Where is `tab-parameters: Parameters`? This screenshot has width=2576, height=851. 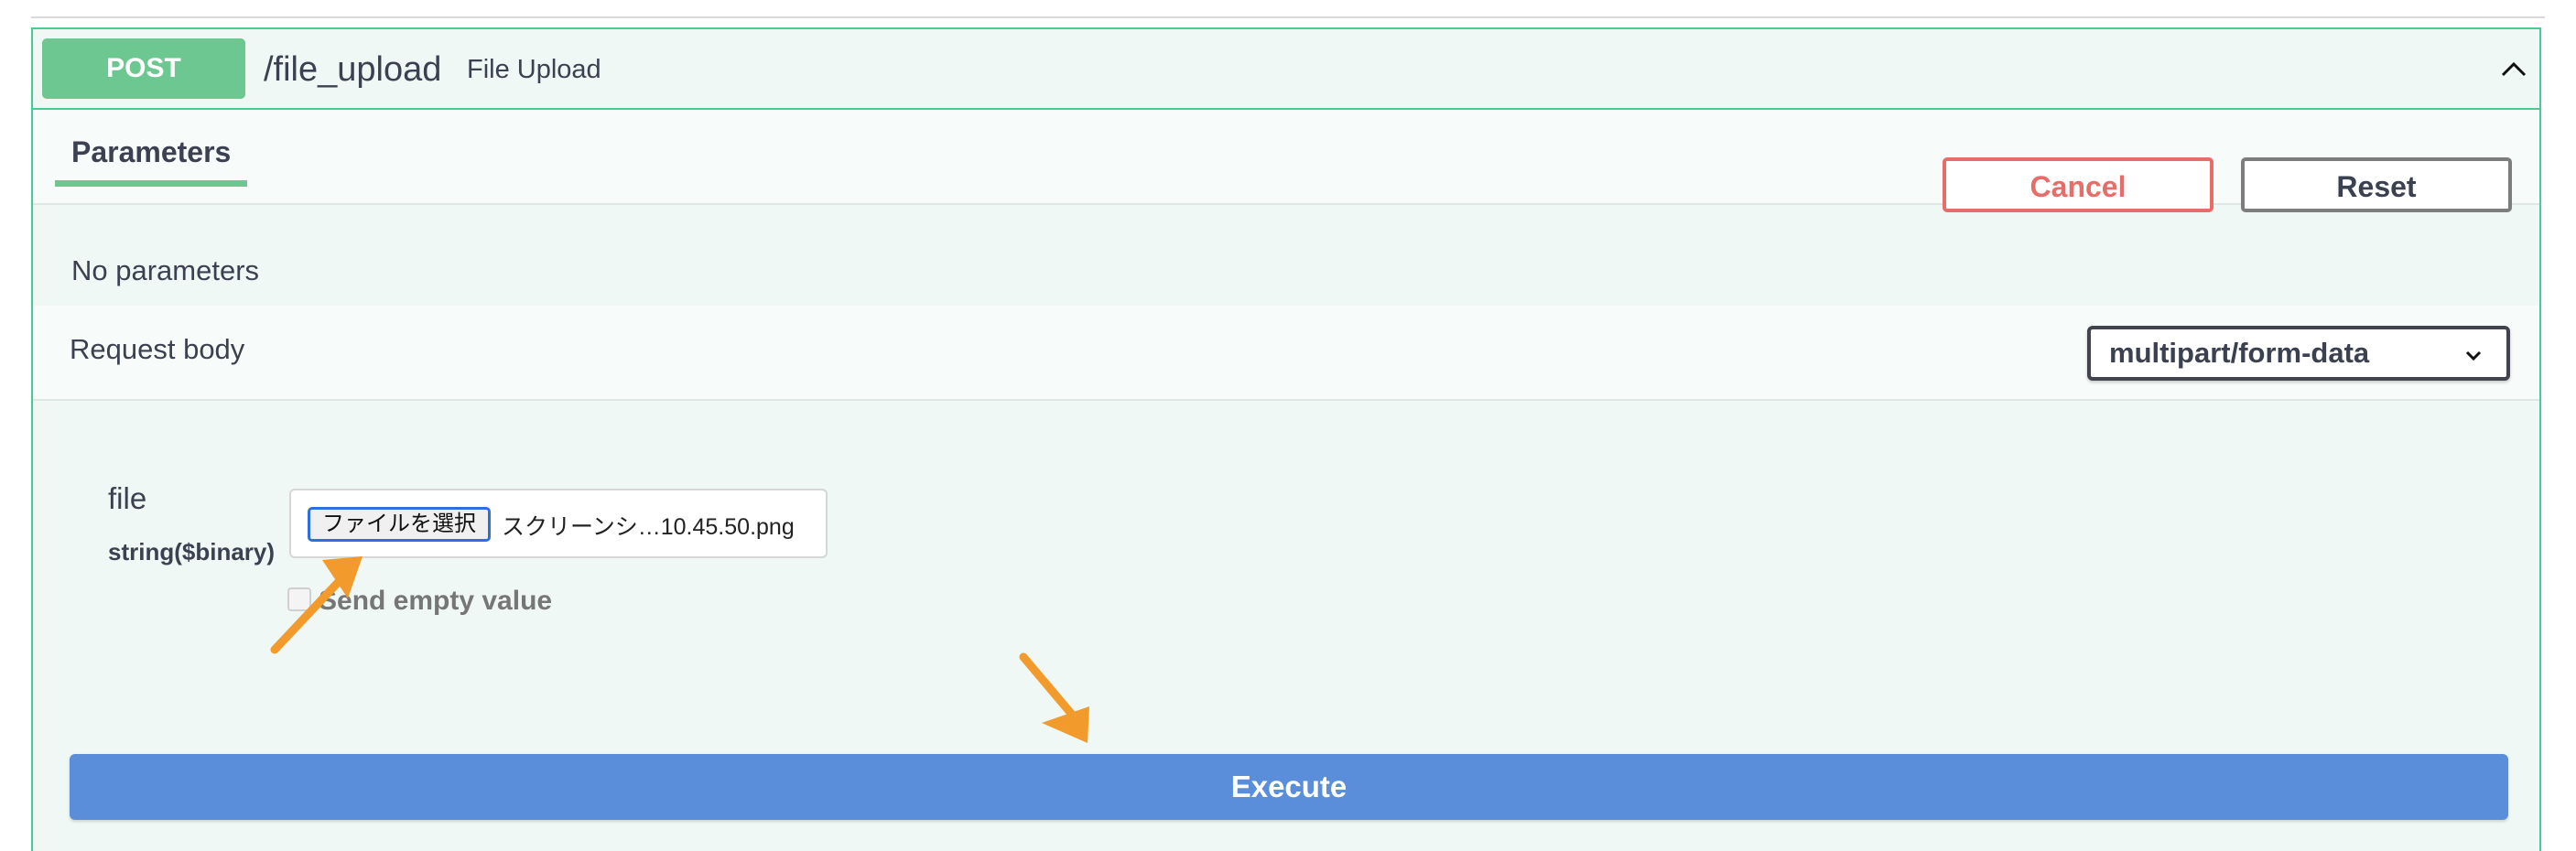
tab-parameters: Parameters is located at coordinates (151, 156).